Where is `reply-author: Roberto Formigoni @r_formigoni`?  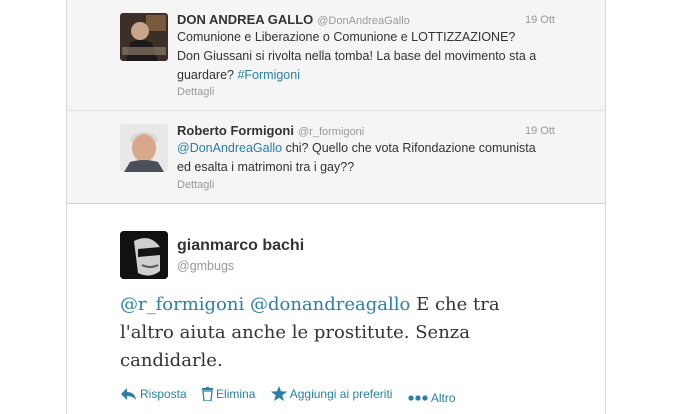
reply-author: Roberto Formigoni @r_formigoni is located at coordinates (270, 130).